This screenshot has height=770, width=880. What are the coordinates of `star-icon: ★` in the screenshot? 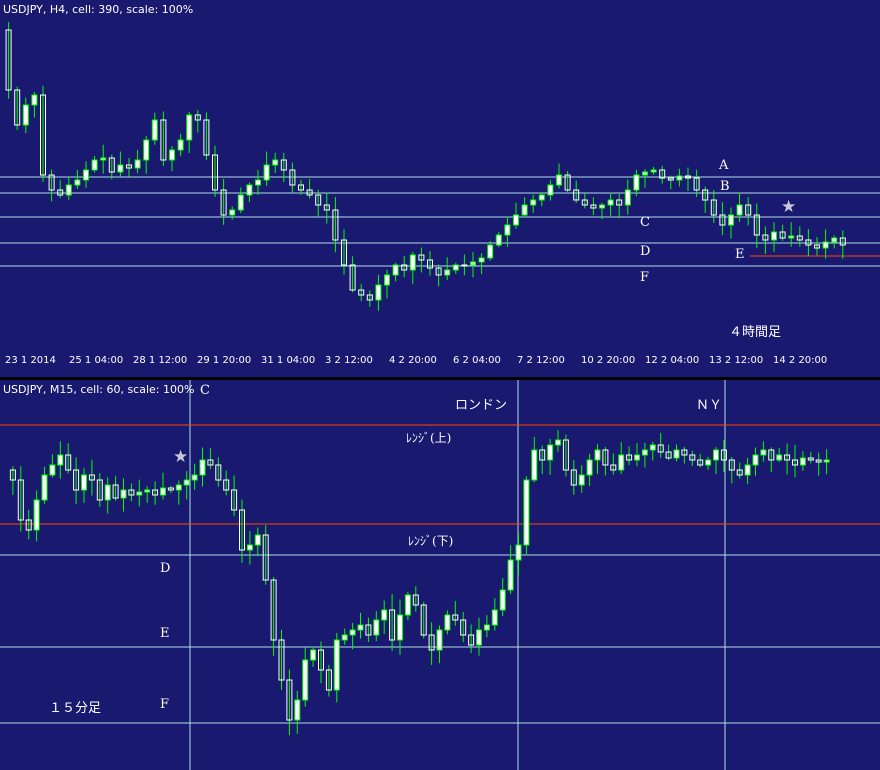 It's located at (789, 207).